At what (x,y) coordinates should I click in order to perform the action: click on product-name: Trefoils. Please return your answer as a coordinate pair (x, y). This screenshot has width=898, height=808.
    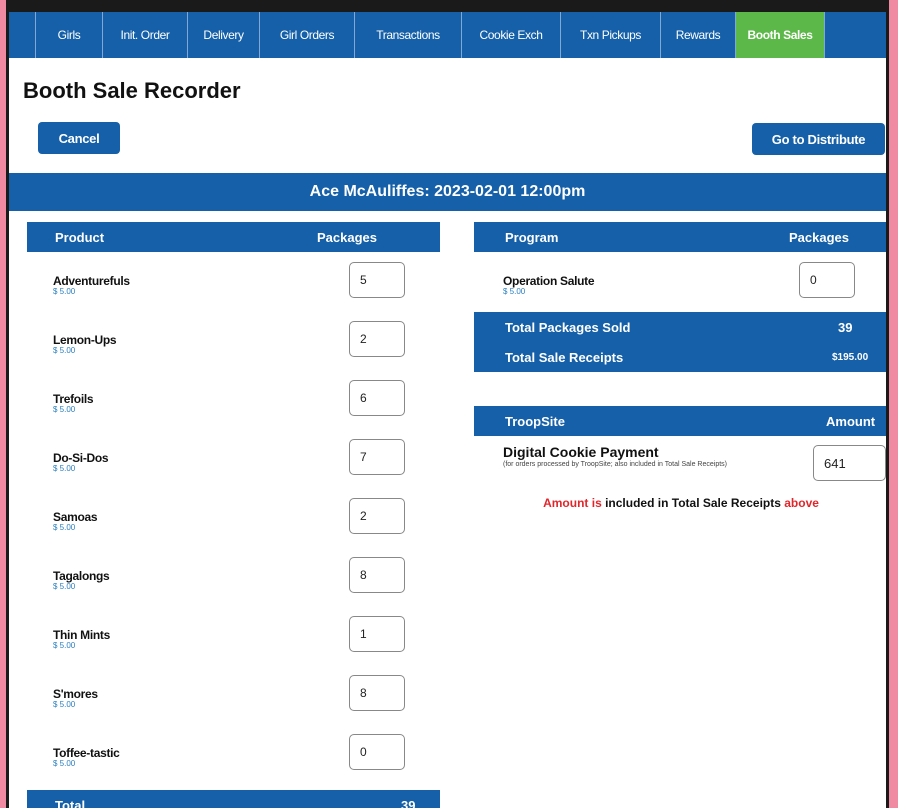
    Looking at the image, I should click on (73, 399).